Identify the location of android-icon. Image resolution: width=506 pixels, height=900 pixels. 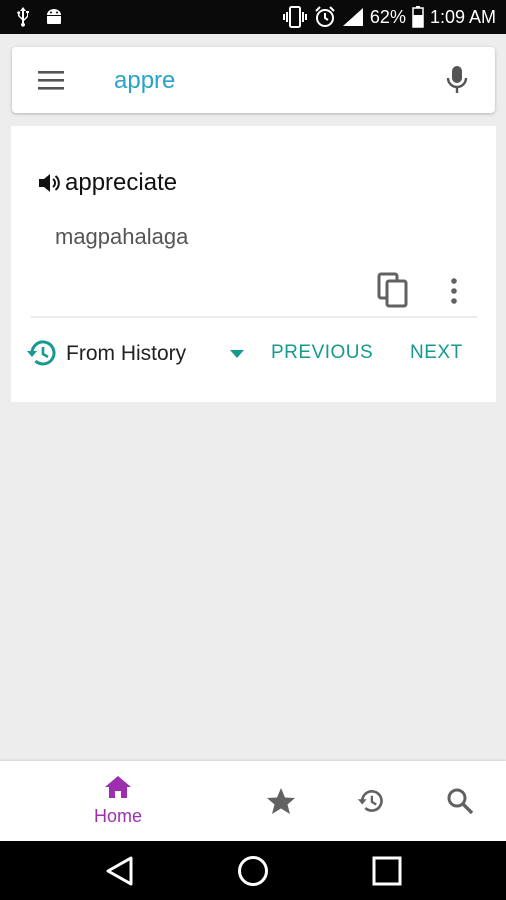
(54, 16).